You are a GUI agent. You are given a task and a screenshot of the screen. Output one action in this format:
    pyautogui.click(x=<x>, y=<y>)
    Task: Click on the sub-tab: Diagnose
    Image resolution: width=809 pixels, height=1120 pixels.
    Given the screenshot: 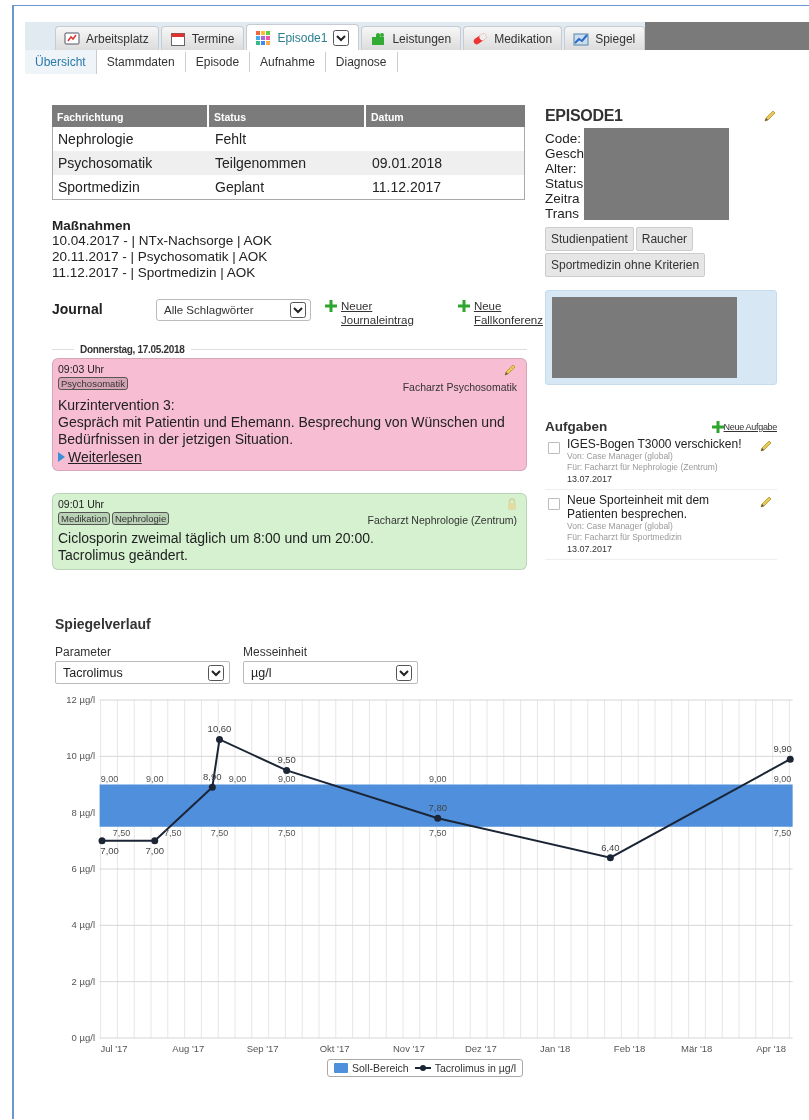 What is the action you would take?
    pyautogui.click(x=361, y=62)
    